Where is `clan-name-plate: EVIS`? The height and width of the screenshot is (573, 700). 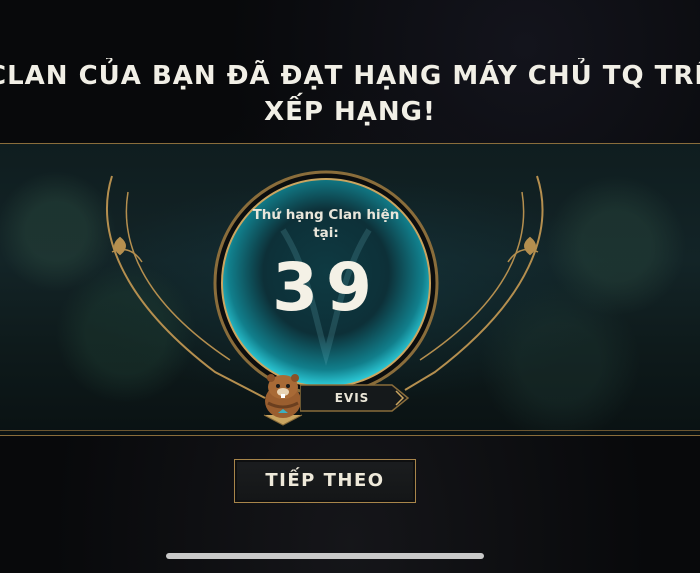
clan-name-plate: EVIS is located at coordinates (355, 398).